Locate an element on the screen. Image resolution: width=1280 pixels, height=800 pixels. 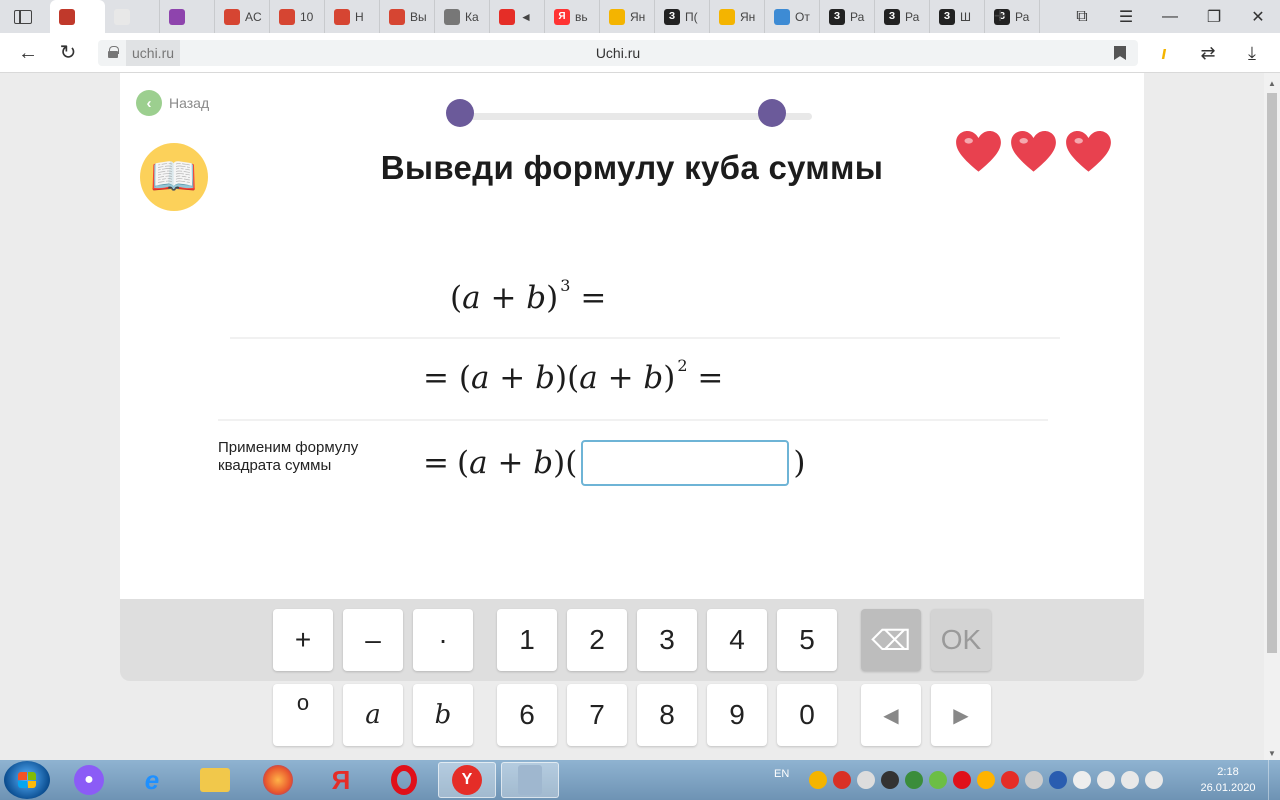
digit-5-key: 5 is located at coordinates (807, 640).